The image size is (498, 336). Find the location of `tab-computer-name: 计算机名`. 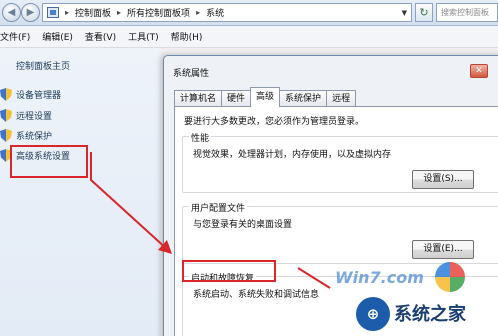

tab-computer-name: 计算机名 is located at coordinates (198, 98).